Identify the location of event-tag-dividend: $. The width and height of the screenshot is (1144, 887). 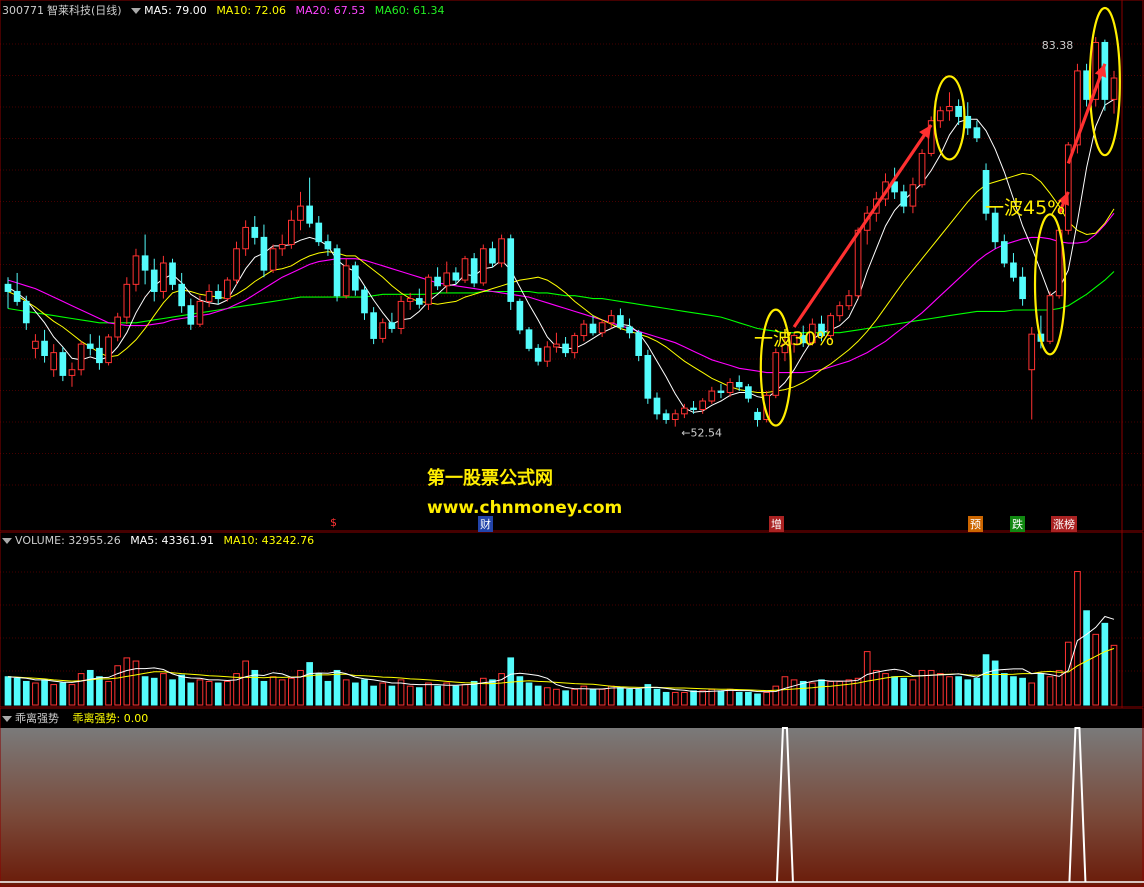
(333, 522).